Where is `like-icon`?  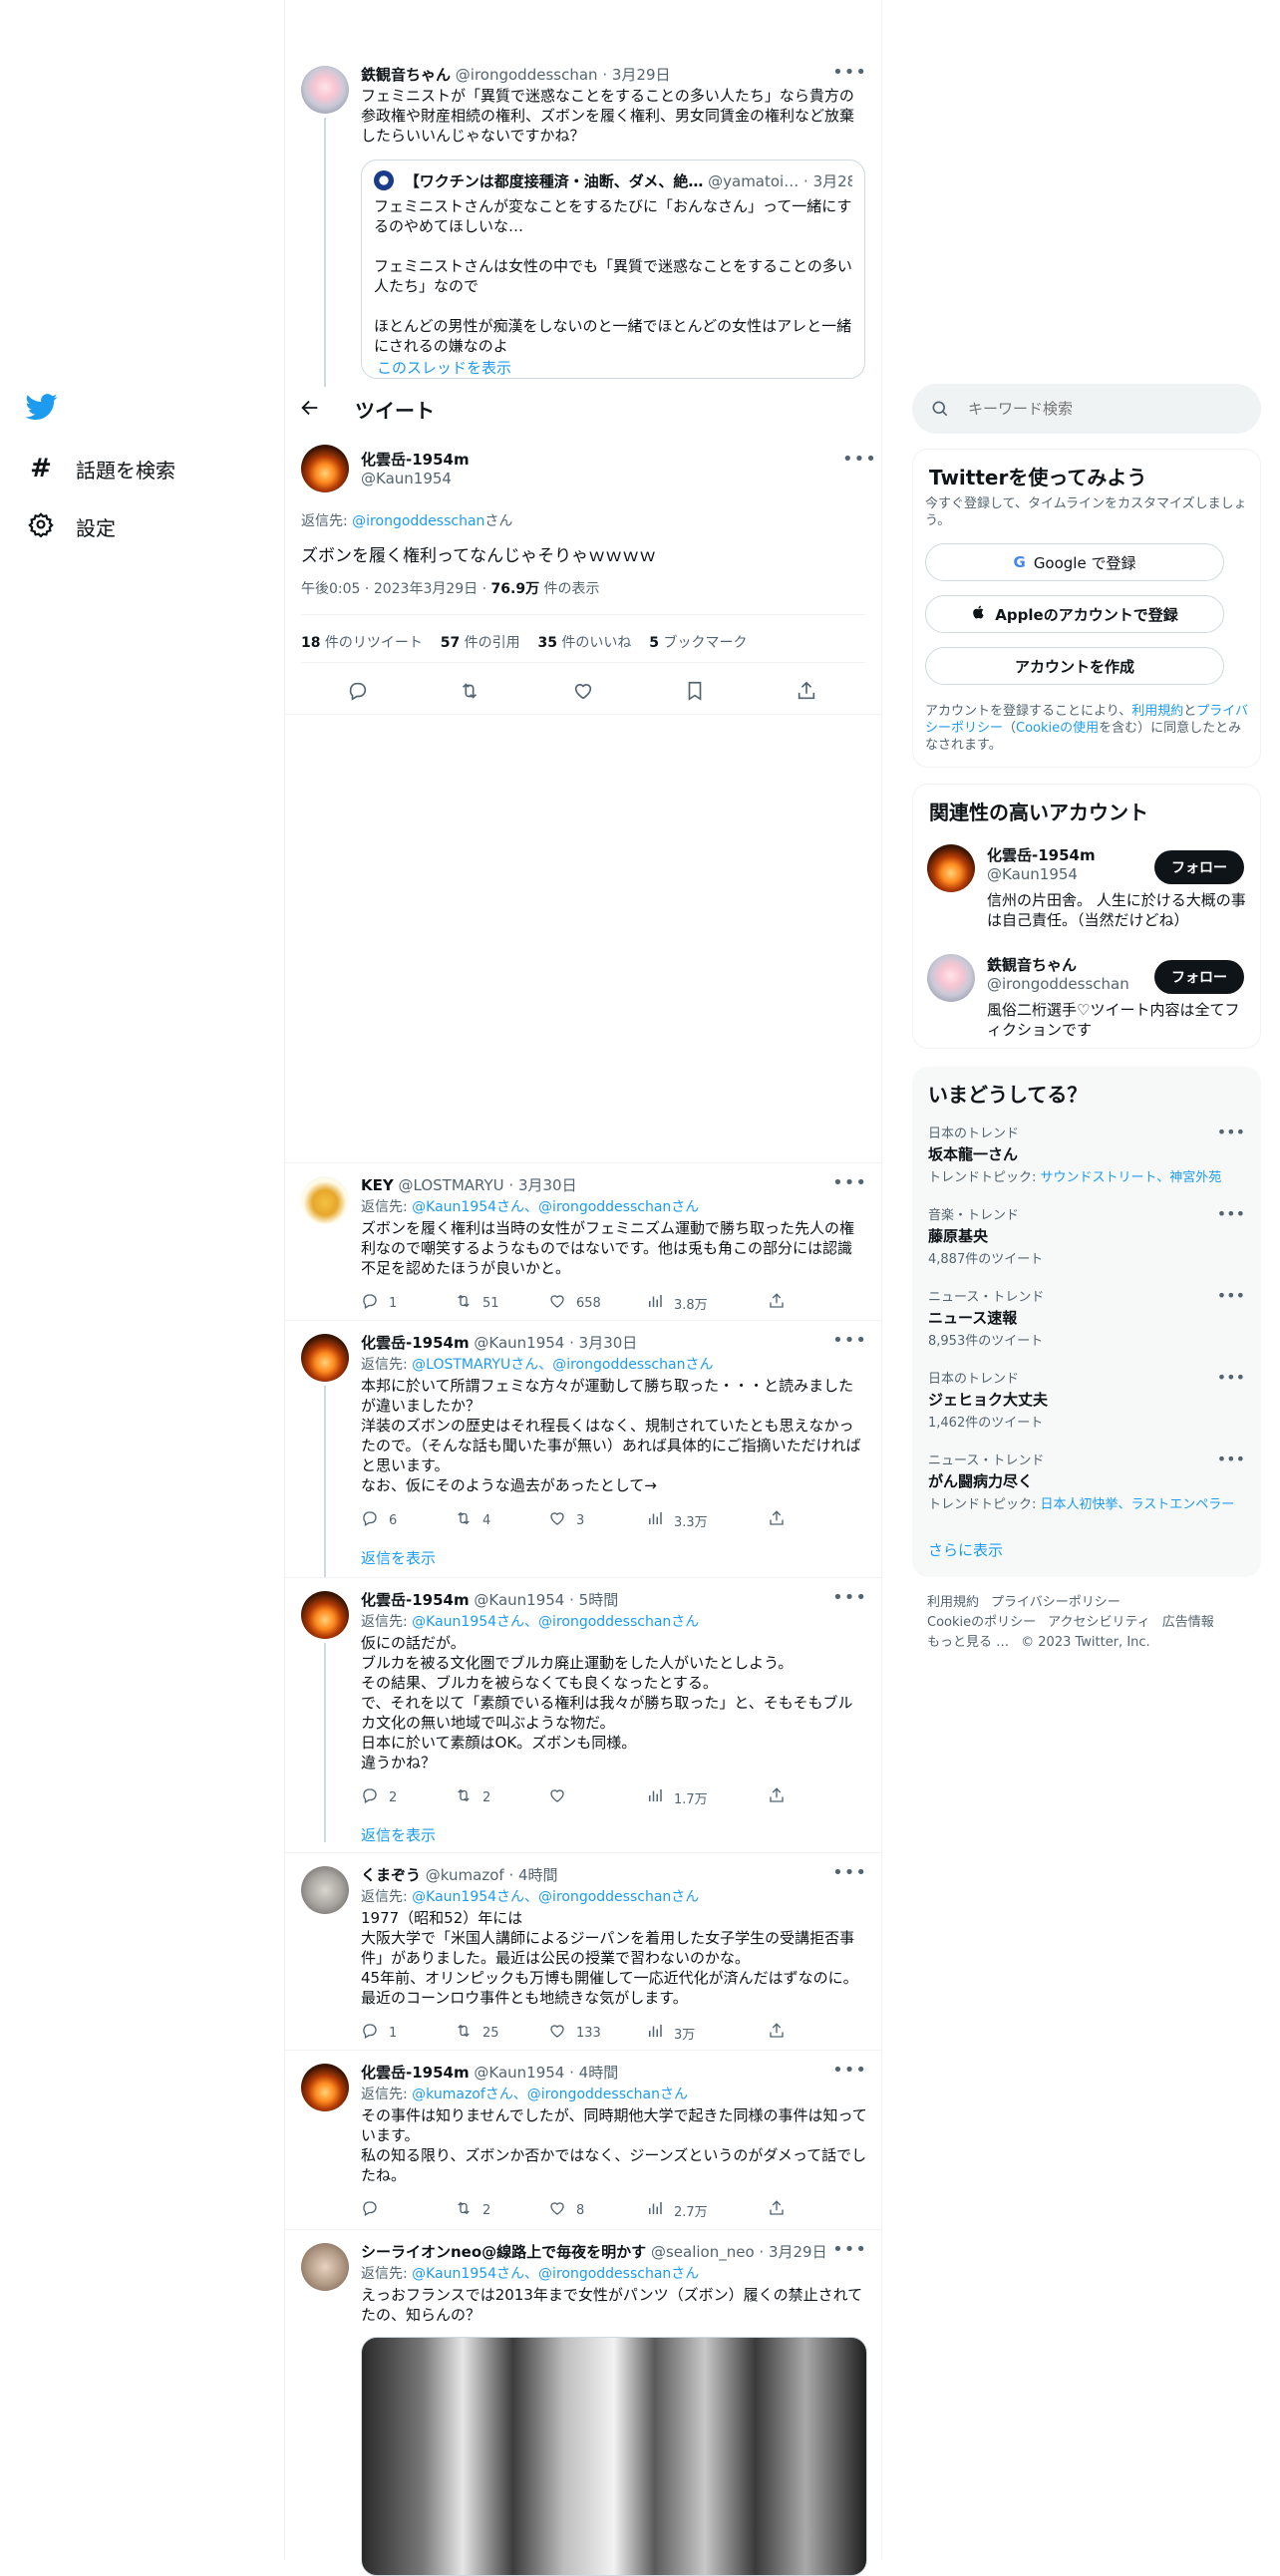 like-icon is located at coordinates (583, 693).